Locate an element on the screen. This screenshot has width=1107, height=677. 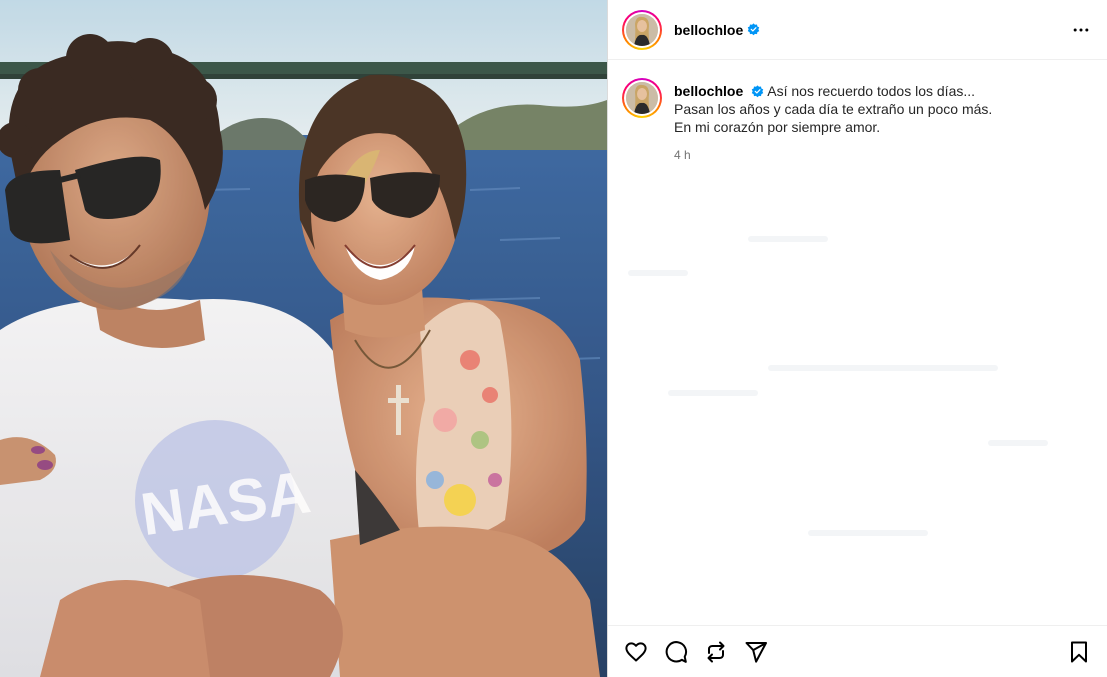
post-timestamp: 4 h is located at coordinates (833, 155).